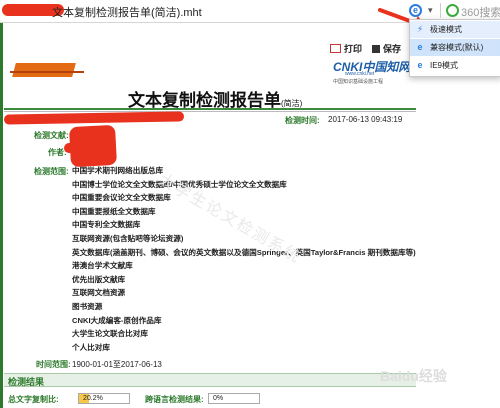  What do you see at coordinates (99, 293) in the screenshot?
I see `scope-item: 互联网文档资源` at bounding box center [99, 293].